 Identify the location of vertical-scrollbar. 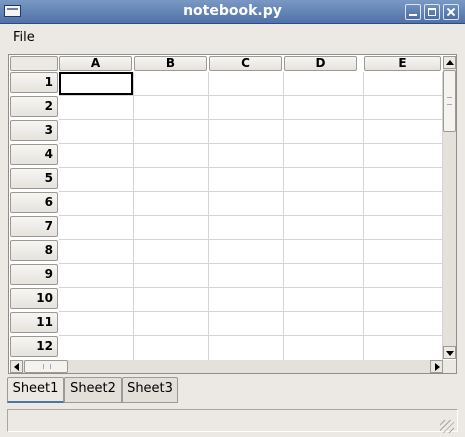
(449, 207).